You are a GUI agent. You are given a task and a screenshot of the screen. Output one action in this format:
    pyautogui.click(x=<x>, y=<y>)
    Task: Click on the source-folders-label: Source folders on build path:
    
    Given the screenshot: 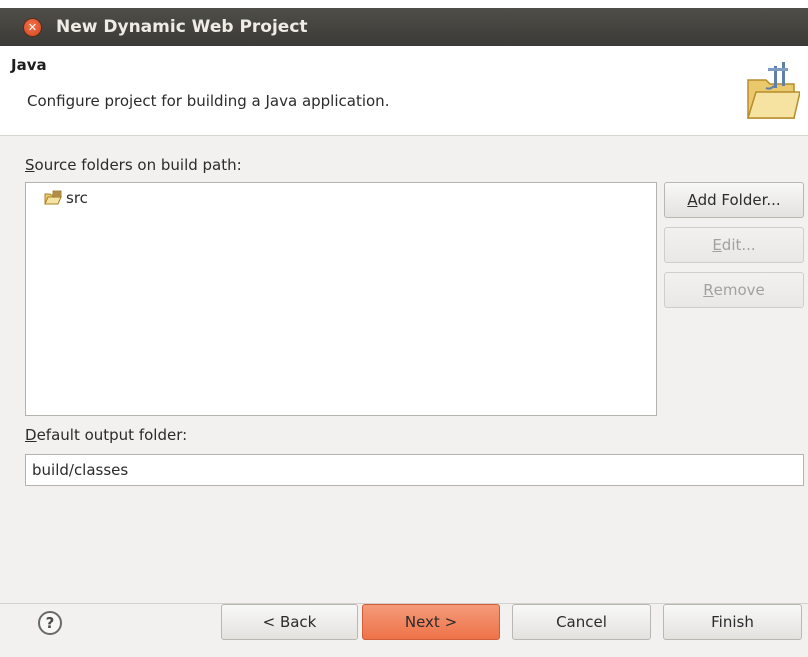 What is the action you would take?
    pyautogui.click(x=133, y=165)
    